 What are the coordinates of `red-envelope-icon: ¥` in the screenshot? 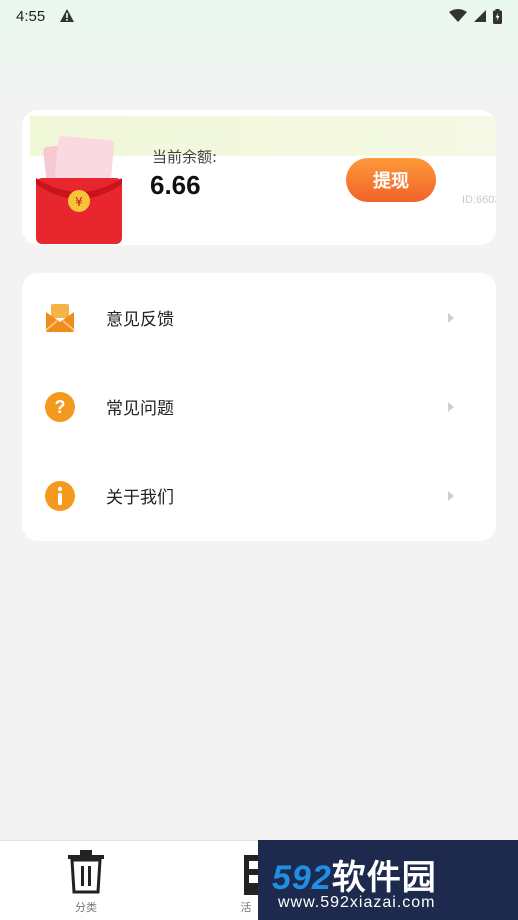 It's located at (79, 190).